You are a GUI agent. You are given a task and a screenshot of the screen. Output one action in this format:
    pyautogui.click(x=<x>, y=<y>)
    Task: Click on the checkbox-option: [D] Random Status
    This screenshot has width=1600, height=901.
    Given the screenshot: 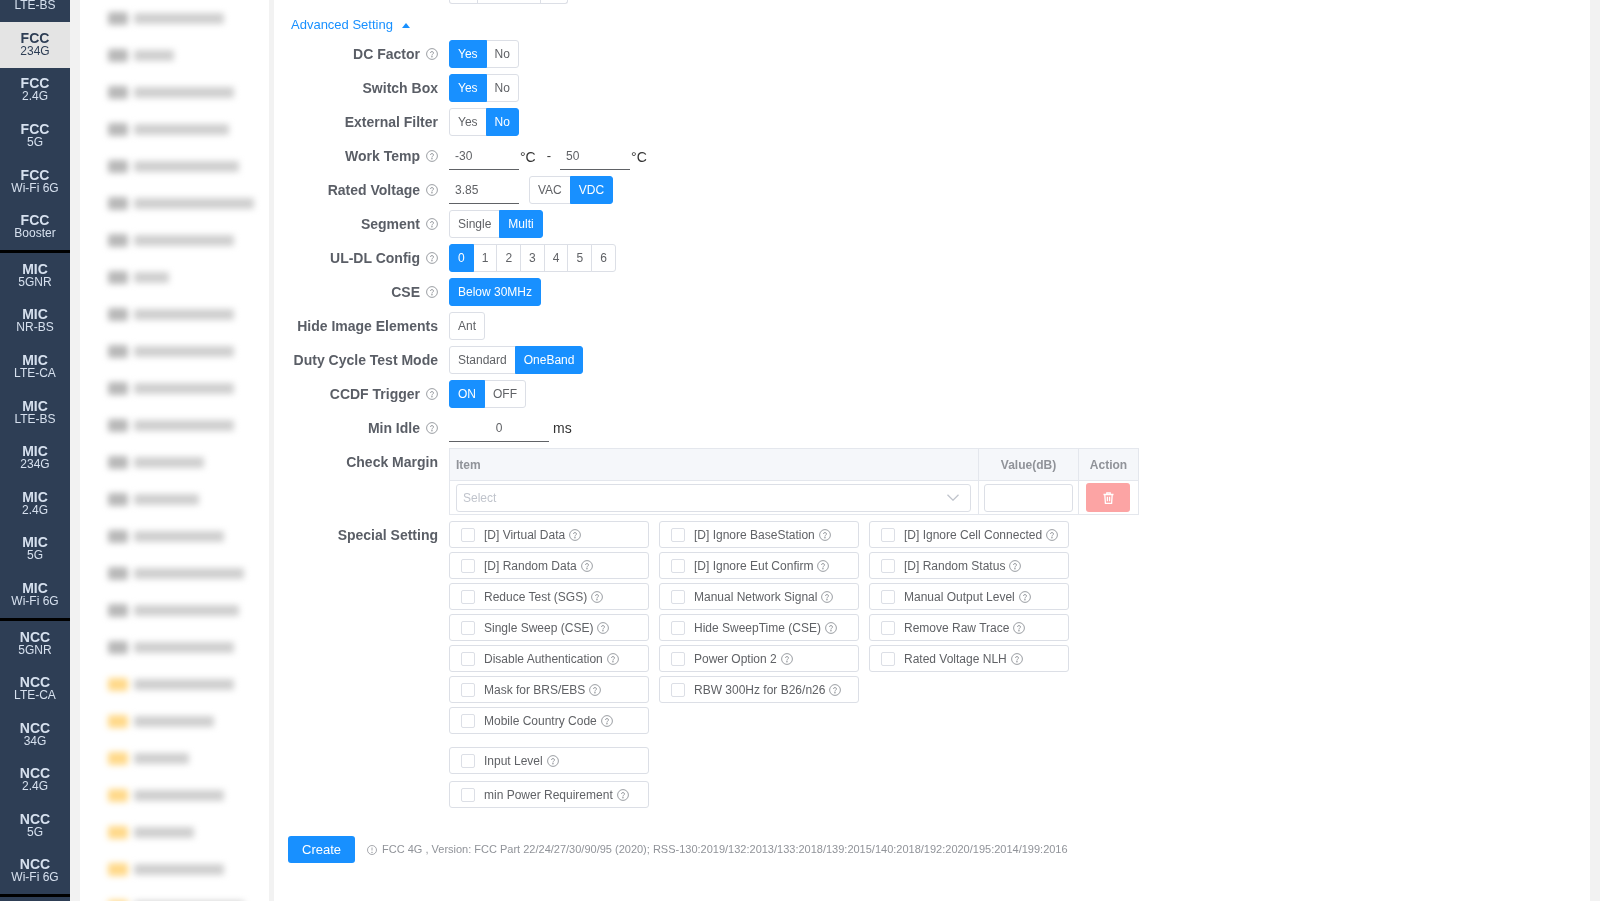 What is the action you would take?
    pyautogui.click(x=969, y=565)
    